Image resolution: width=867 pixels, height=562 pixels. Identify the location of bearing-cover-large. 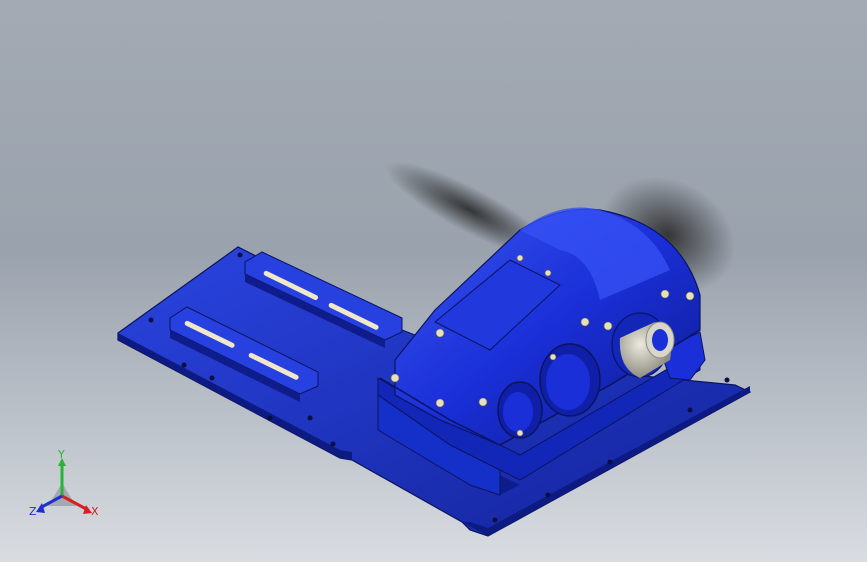
(570, 380).